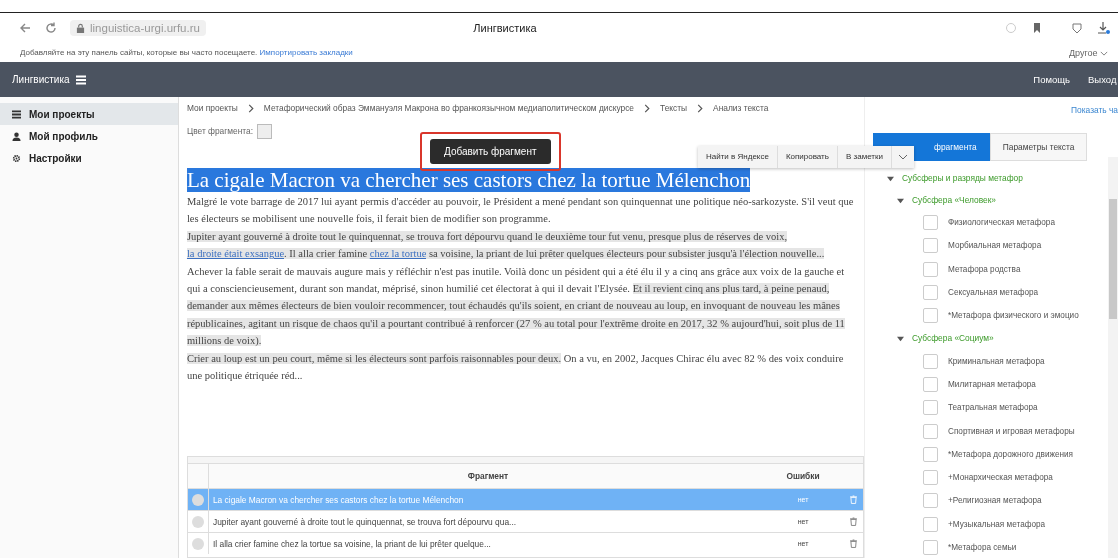 Image resolution: width=1118 pixels, height=558 pixels. Describe the element at coordinates (1094, 110) in the screenshot. I see `show-link: Показать ча` at that location.